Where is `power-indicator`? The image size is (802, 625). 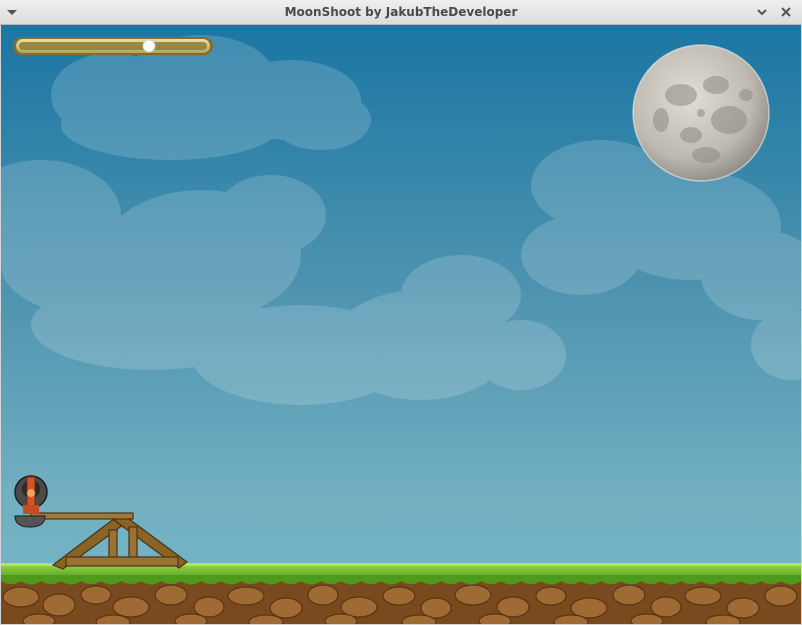 power-indicator is located at coordinates (149, 46).